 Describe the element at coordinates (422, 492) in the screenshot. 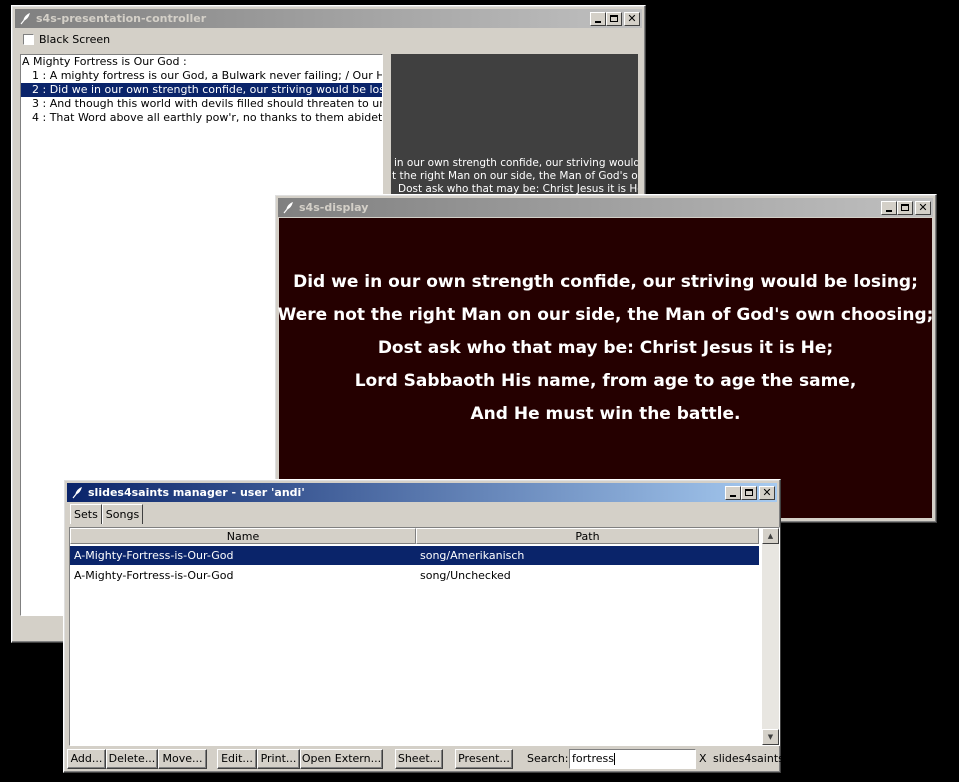

I see `manager-titlebar: slides4saints manager - user 'andi' ✕` at that location.